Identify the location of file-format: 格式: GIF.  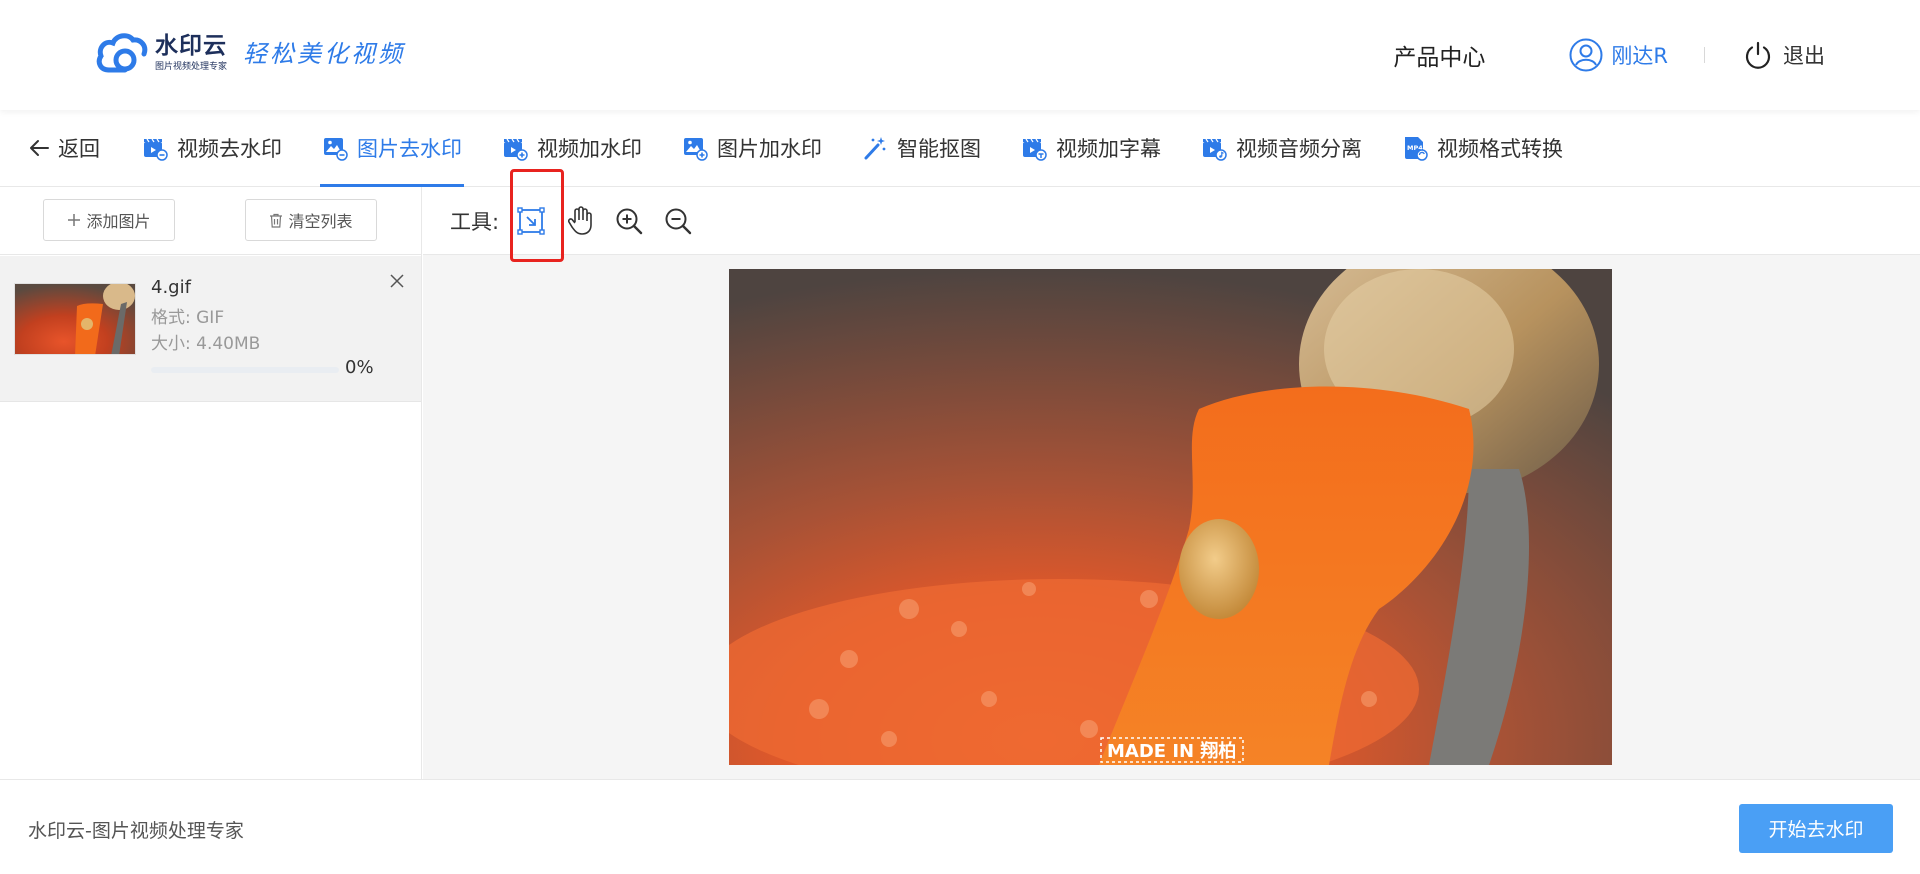
(188, 318).